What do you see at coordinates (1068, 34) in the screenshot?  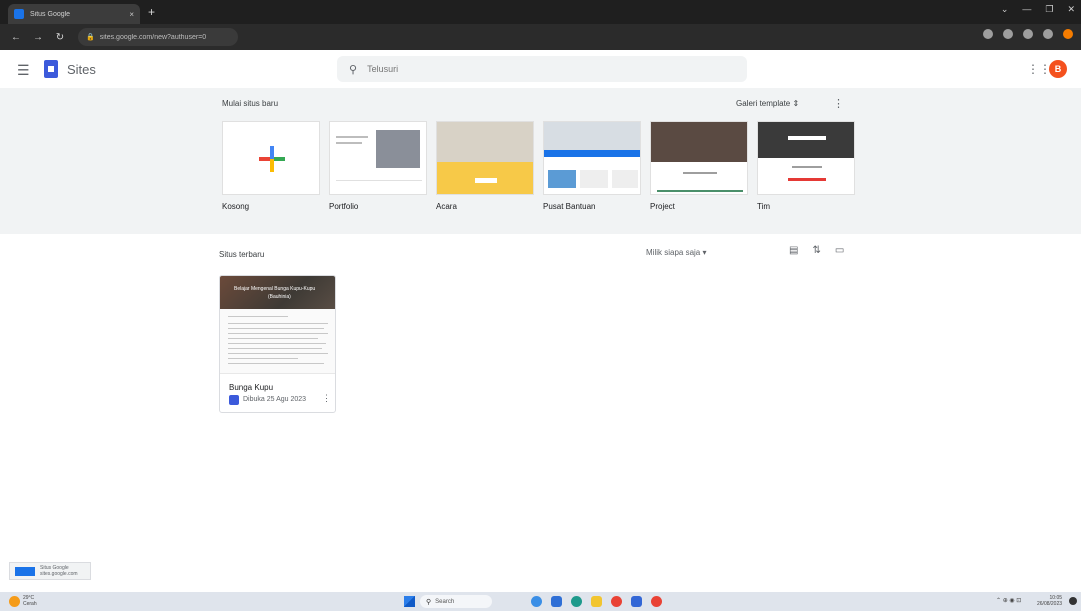 I see `profile-icon` at bounding box center [1068, 34].